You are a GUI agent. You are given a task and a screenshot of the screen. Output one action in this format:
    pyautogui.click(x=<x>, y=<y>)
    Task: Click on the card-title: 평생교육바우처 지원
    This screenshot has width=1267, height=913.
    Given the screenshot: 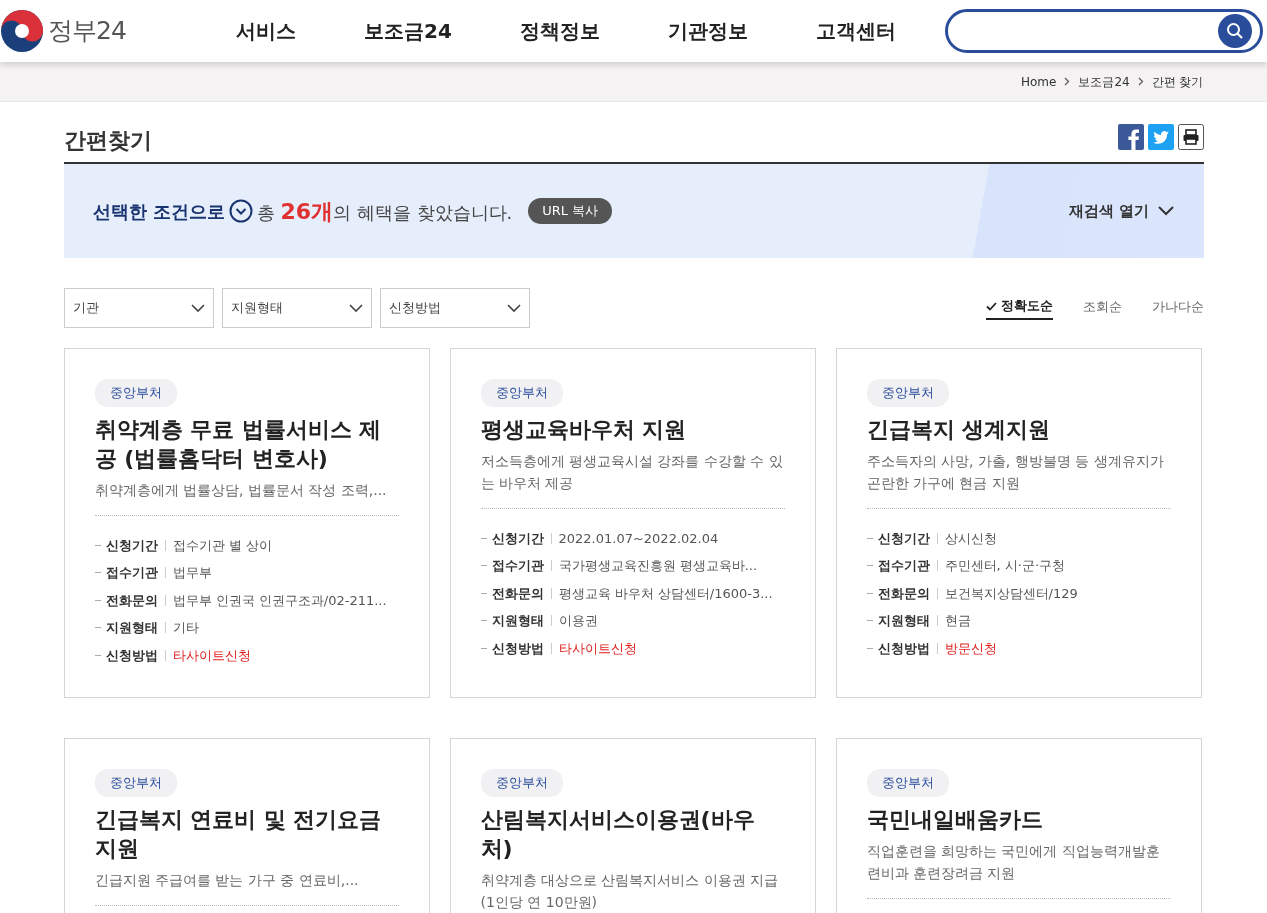 What is the action you would take?
    pyautogui.click(x=632, y=429)
    